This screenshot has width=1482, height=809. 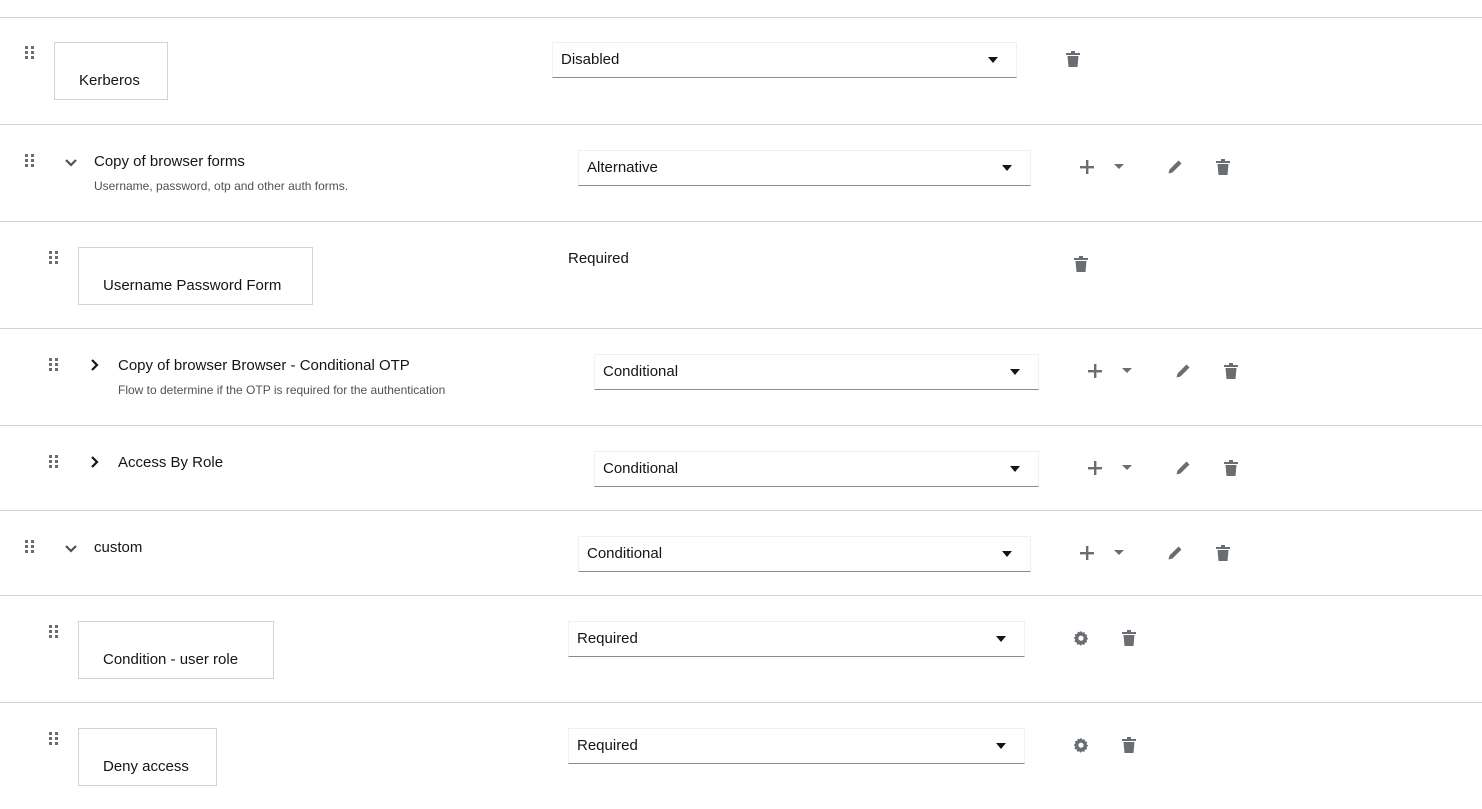 What do you see at coordinates (109, 80) in the screenshot?
I see `step-title: Kerberos` at bounding box center [109, 80].